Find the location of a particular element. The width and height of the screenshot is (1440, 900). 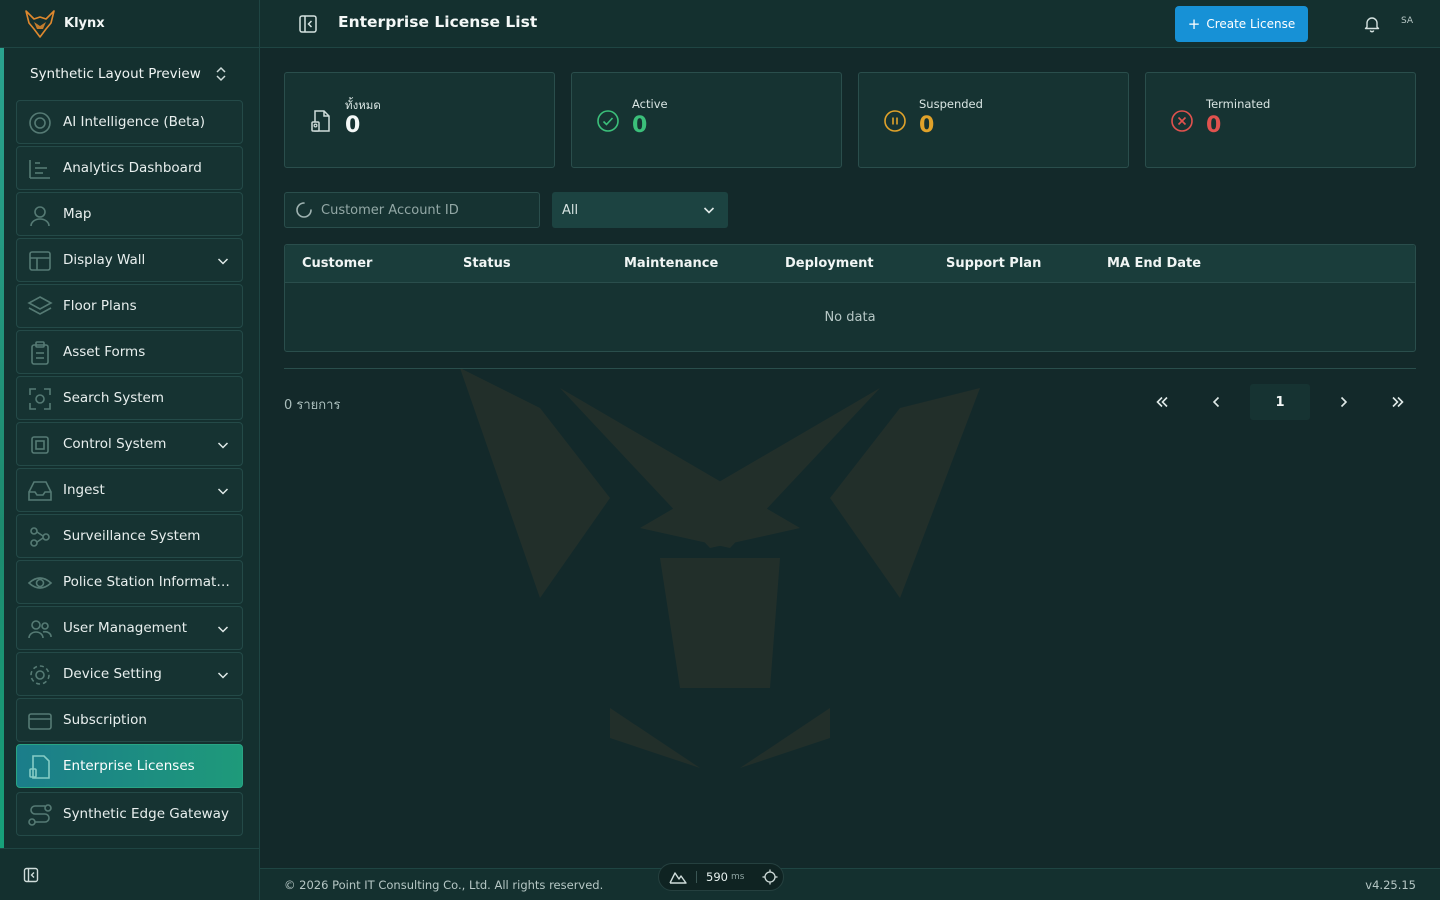

sidebar-item-analytics-dashboard: Analytics Dashboard is located at coordinates (129, 168).